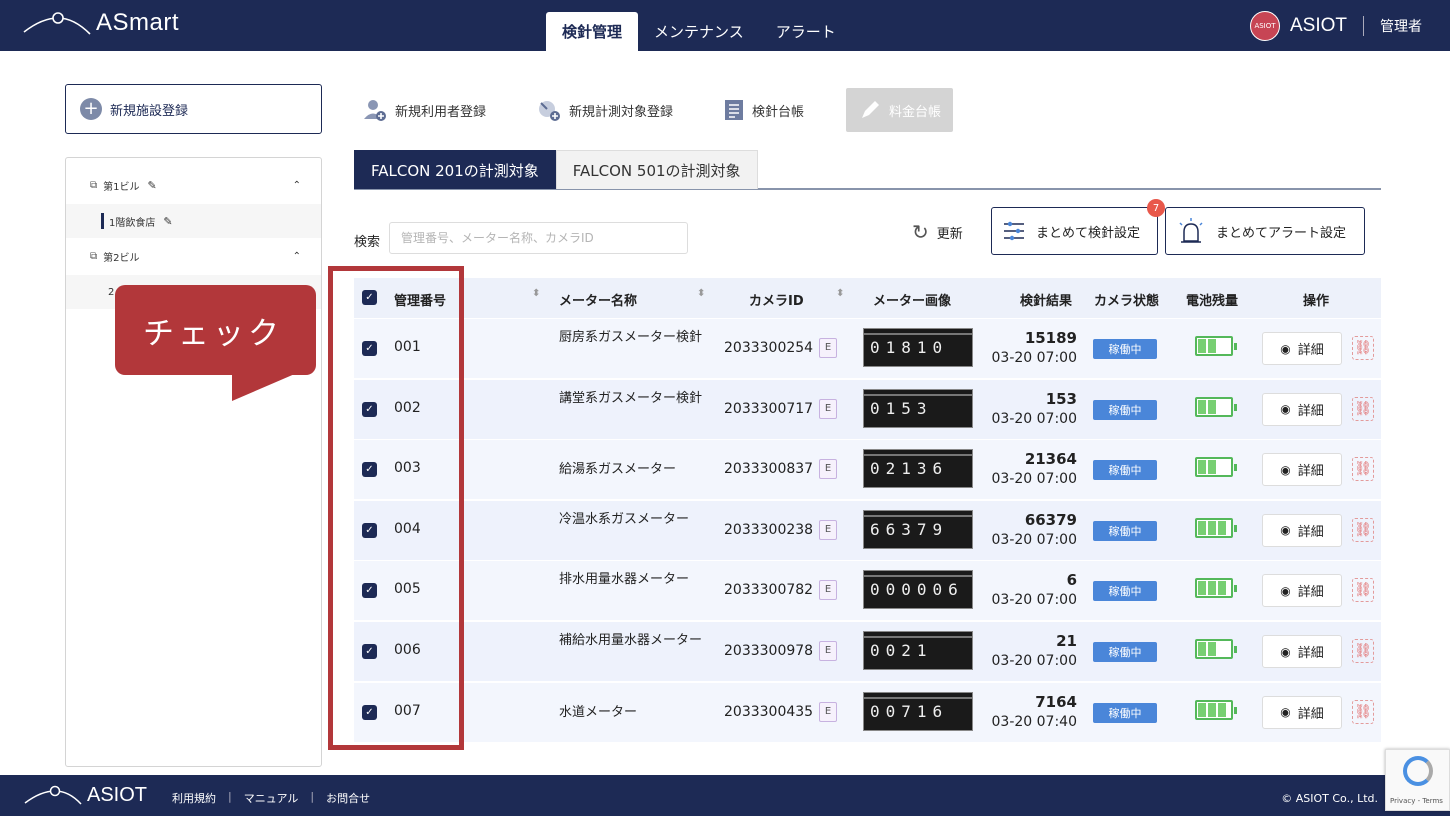 The height and width of the screenshot is (816, 1450). I want to click on meter-image-digits: 0021, so click(901, 650).